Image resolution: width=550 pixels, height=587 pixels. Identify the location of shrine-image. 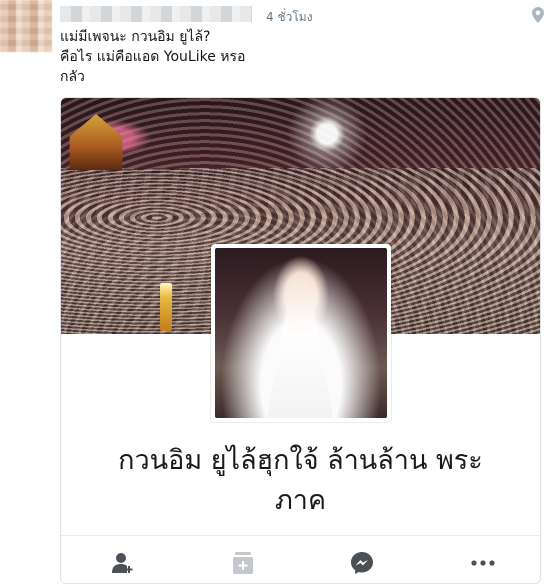
(96, 142).